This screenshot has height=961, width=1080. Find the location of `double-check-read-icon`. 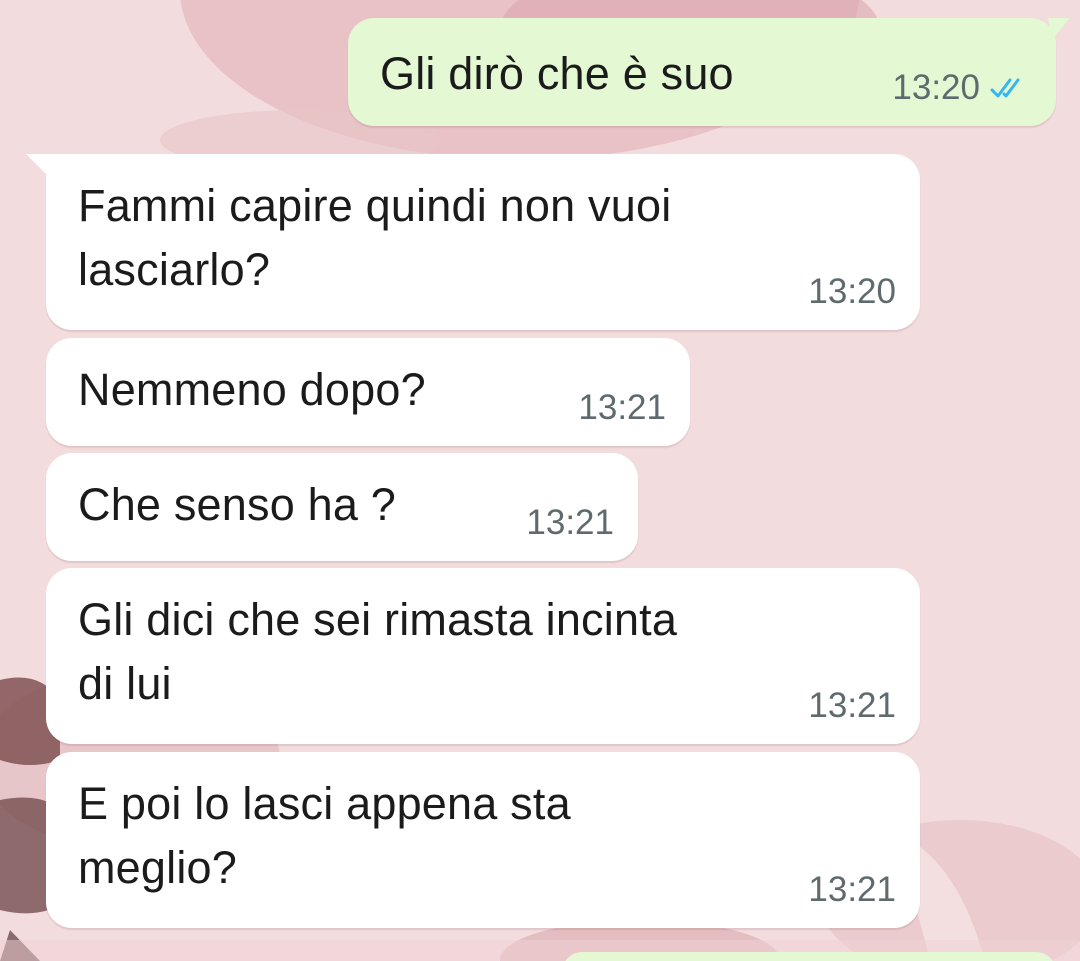

double-check-read-icon is located at coordinates (1005, 88).